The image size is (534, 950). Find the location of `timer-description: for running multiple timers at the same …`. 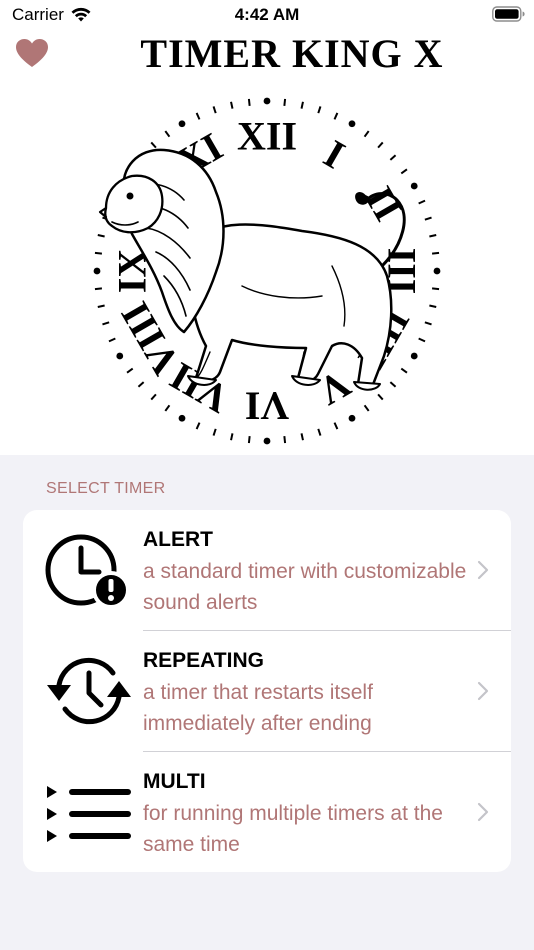

timer-description: for running multiple timers at the same … is located at coordinates (293, 829).